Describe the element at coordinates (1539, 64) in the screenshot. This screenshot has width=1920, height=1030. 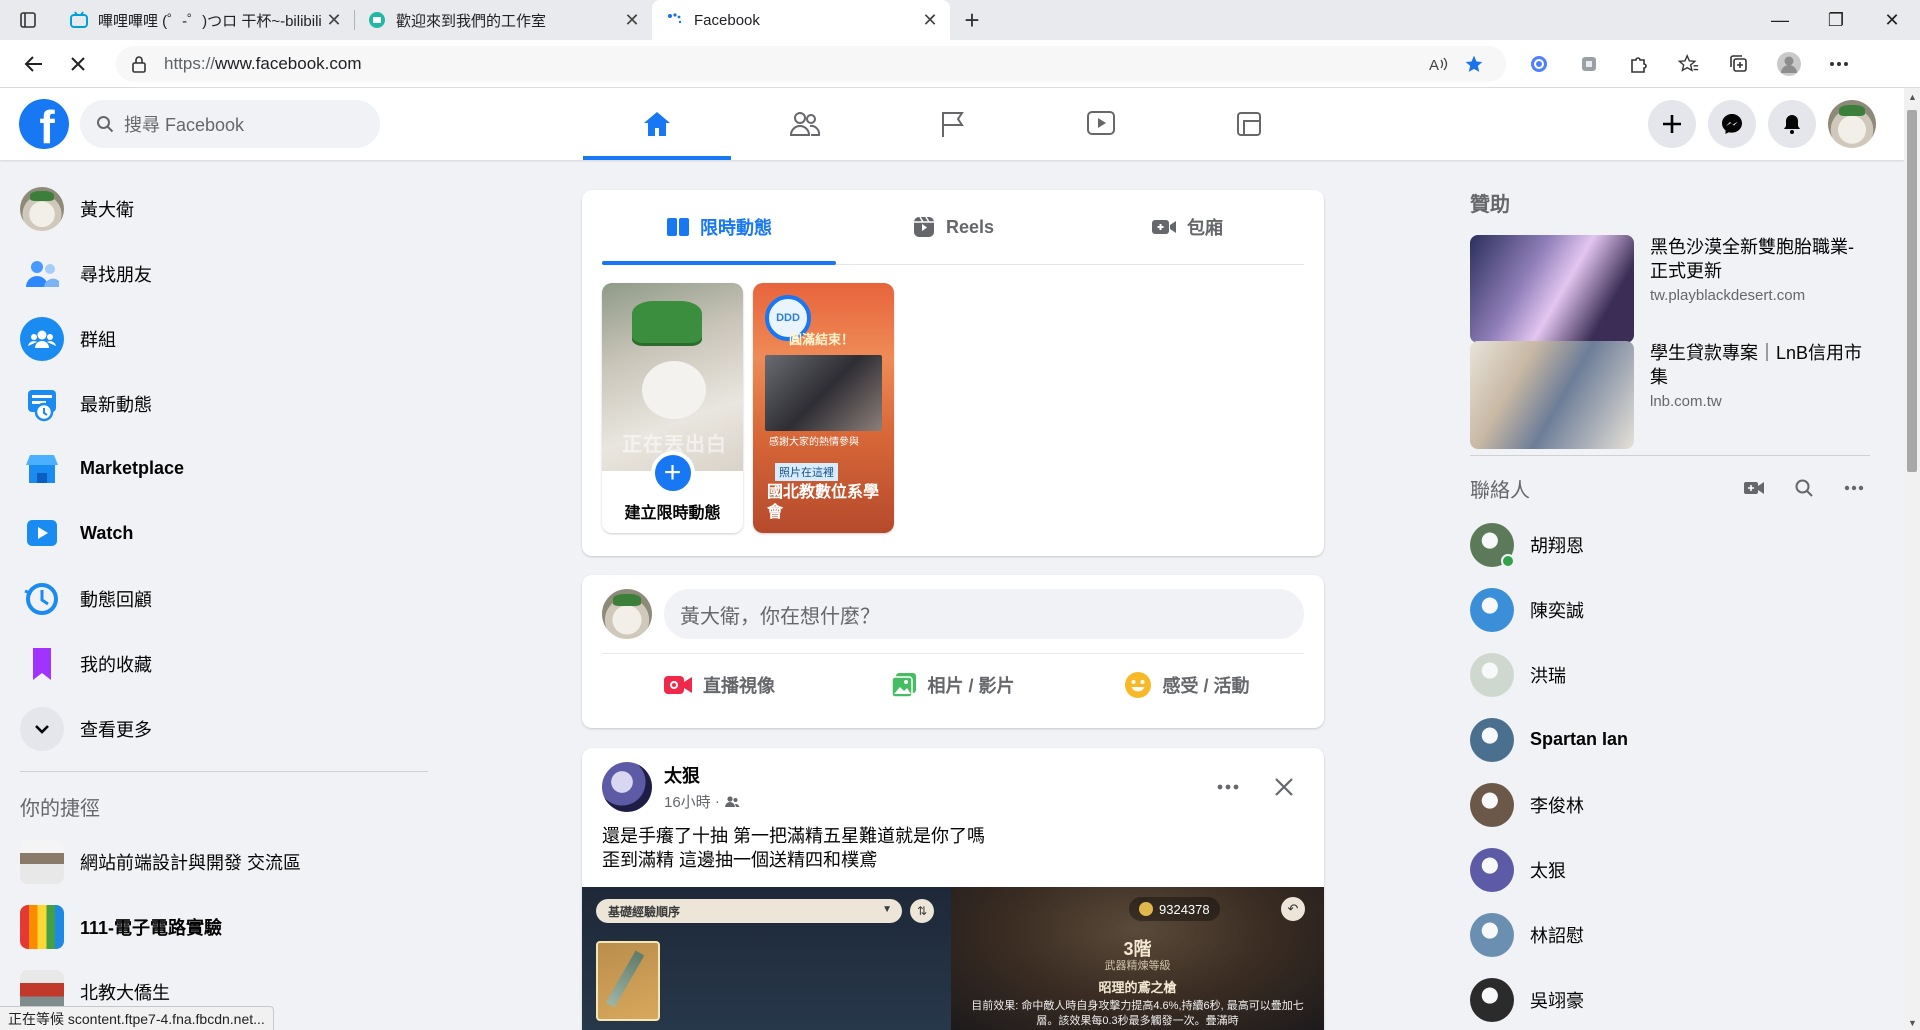
I see `extension-swirl-icon` at that location.